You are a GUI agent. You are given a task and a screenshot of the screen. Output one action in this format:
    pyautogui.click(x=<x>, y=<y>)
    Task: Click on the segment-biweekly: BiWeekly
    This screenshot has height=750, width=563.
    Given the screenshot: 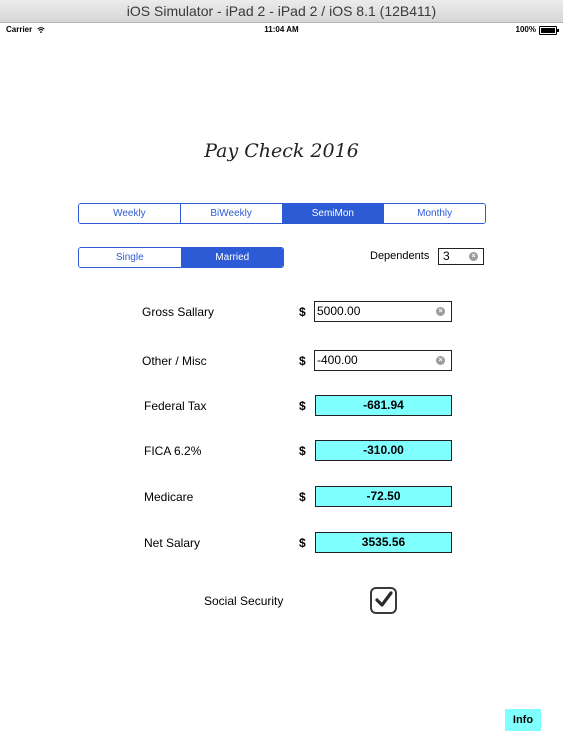 What is the action you would take?
    pyautogui.click(x=231, y=213)
    